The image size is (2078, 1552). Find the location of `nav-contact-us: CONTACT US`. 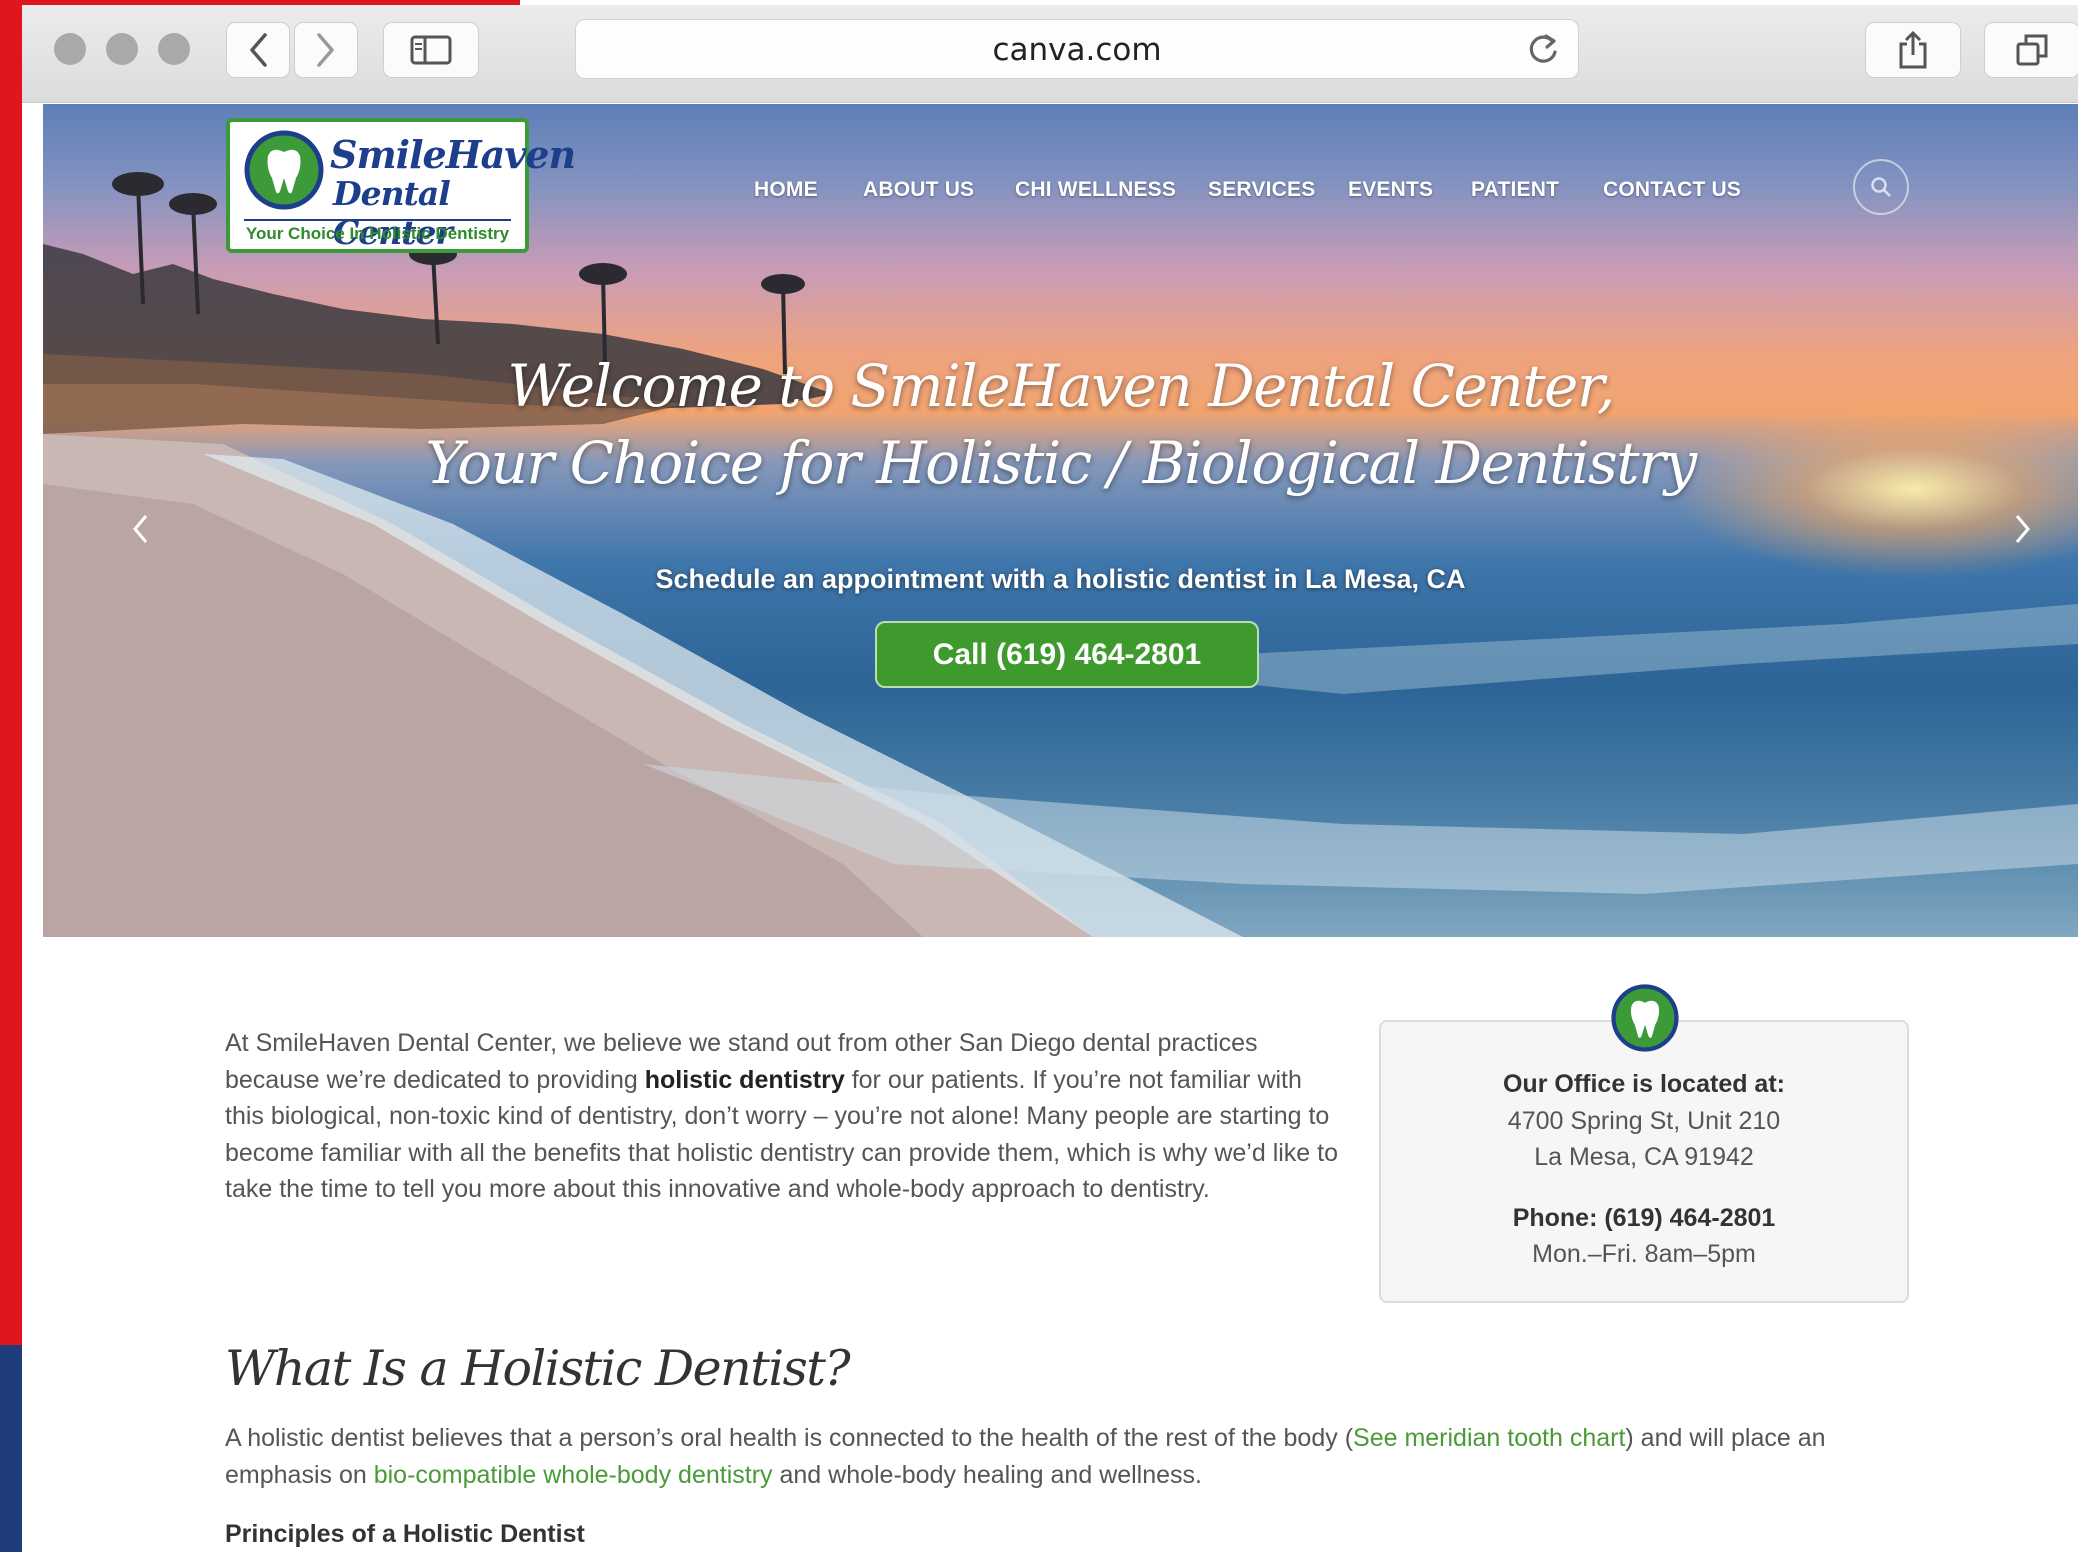

nav-contact-us: CONTACT US is located at coordinates (1672, 190).